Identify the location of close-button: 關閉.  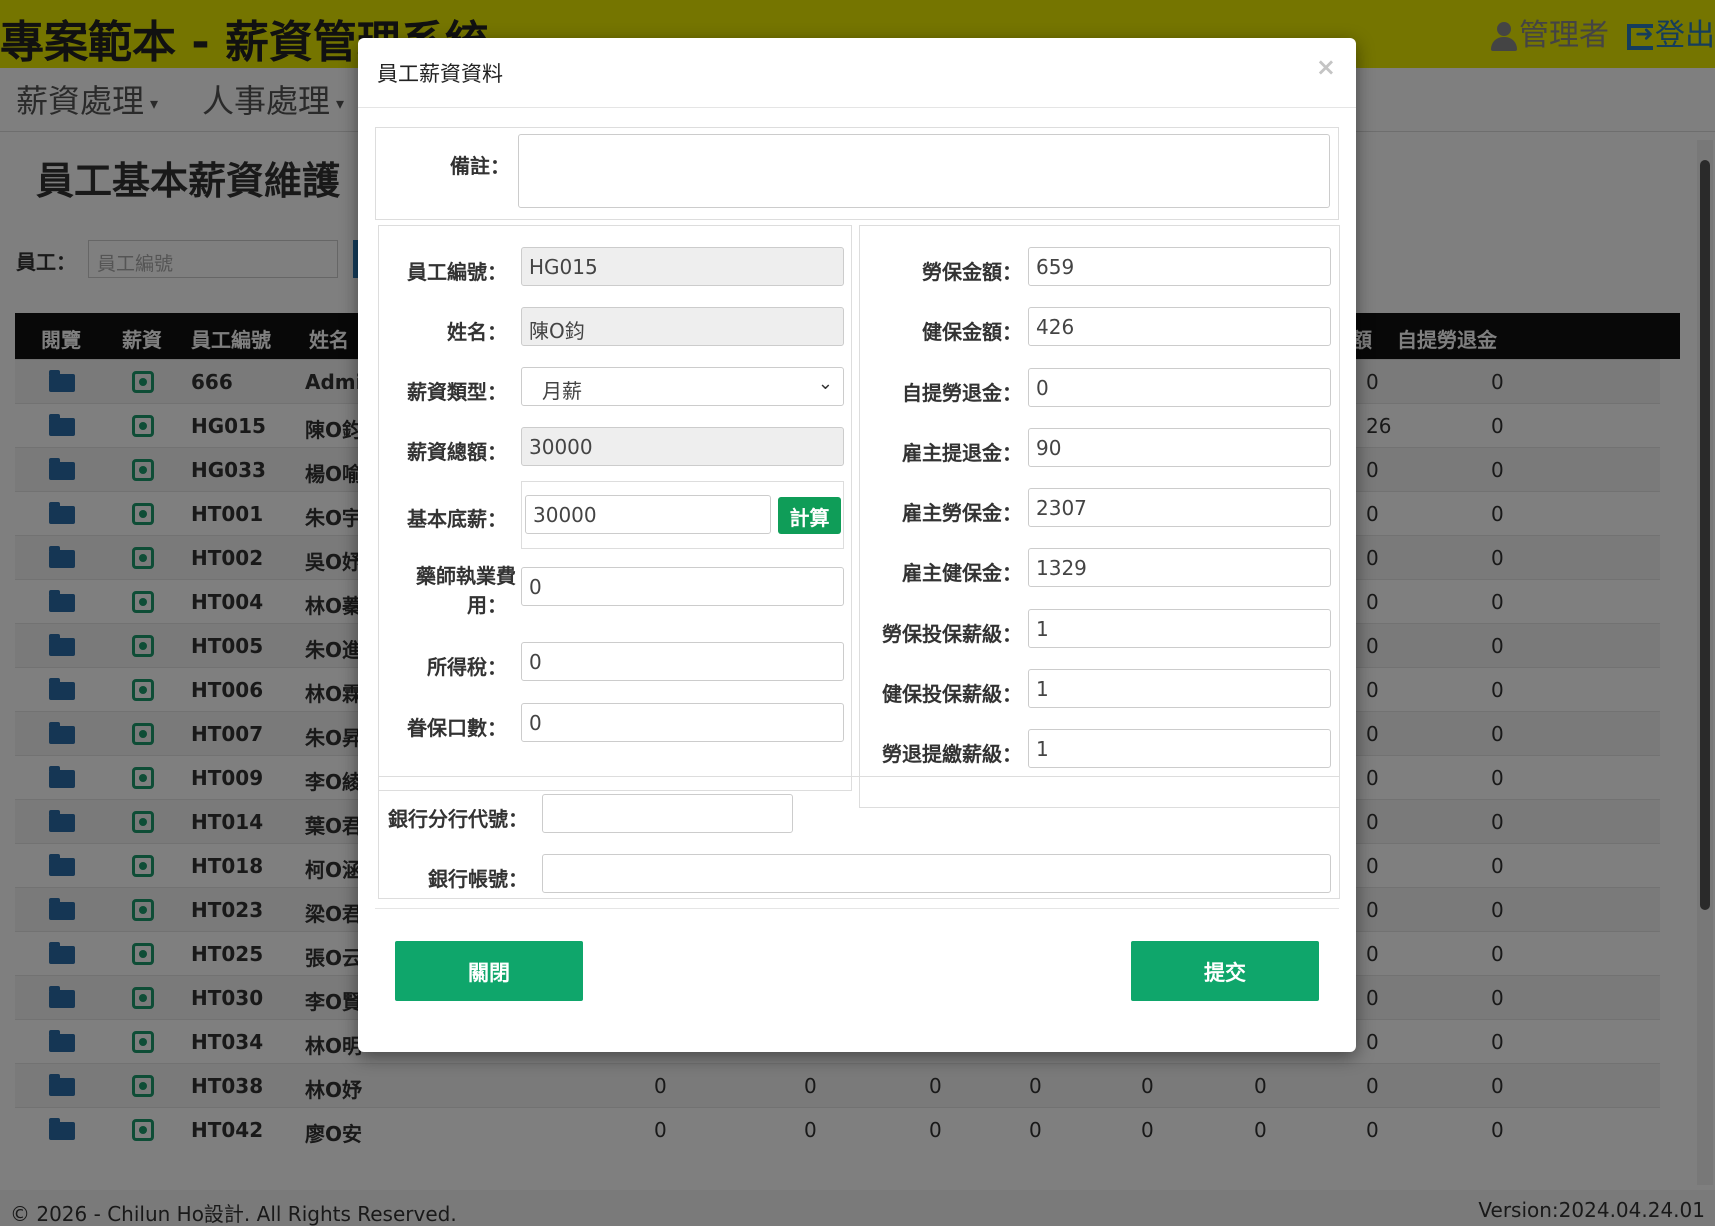
(489, 971).